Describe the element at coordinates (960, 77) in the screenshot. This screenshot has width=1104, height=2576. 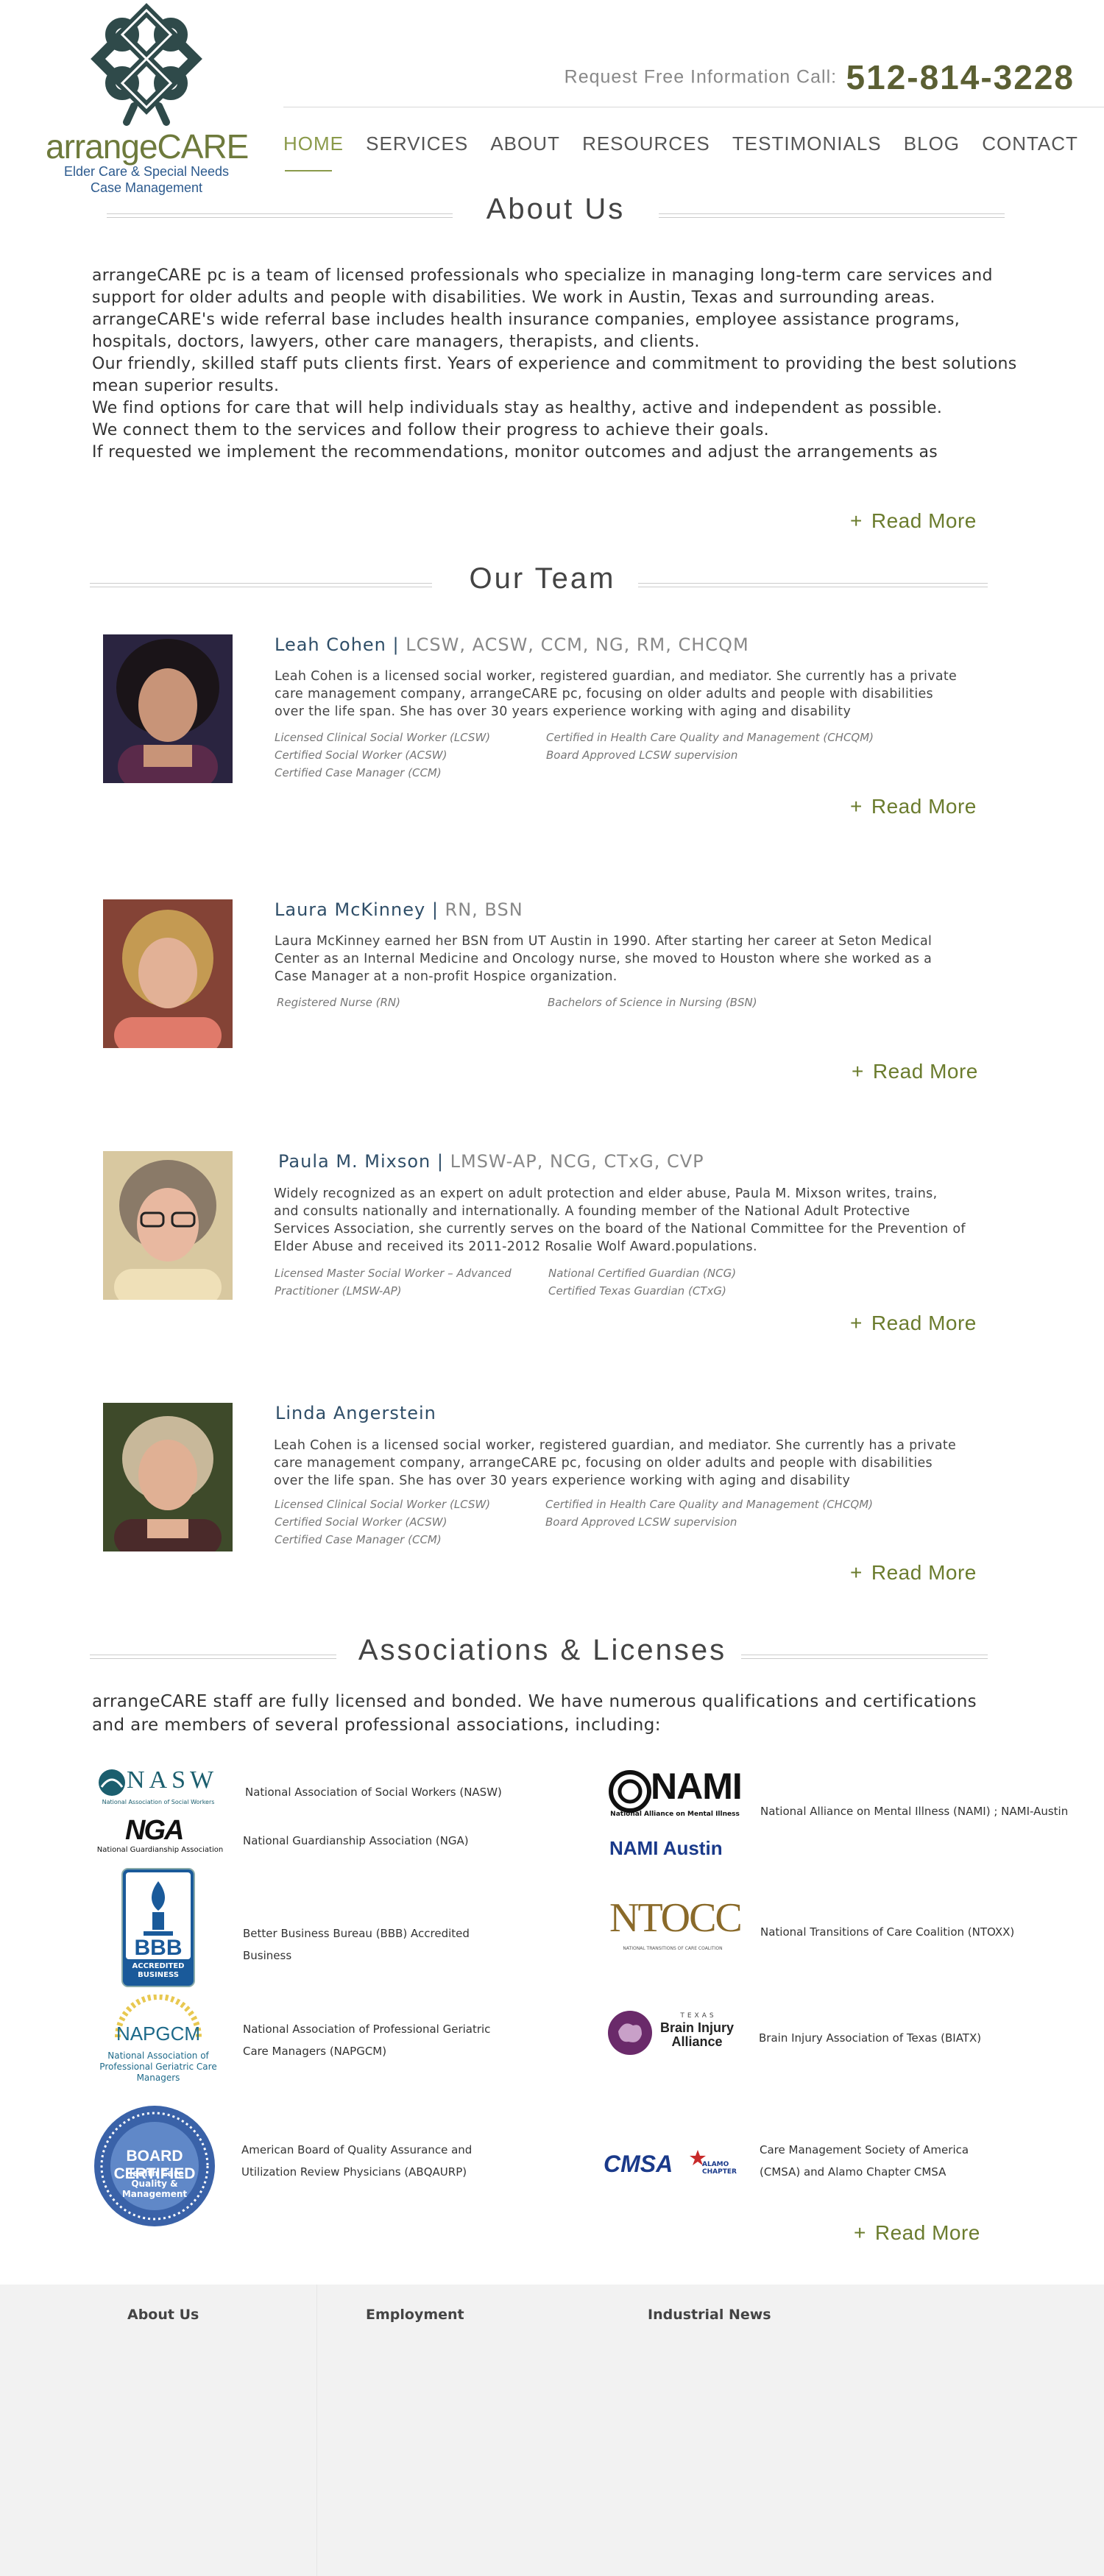
I see `phone-number: 512-814-3228` at that location.